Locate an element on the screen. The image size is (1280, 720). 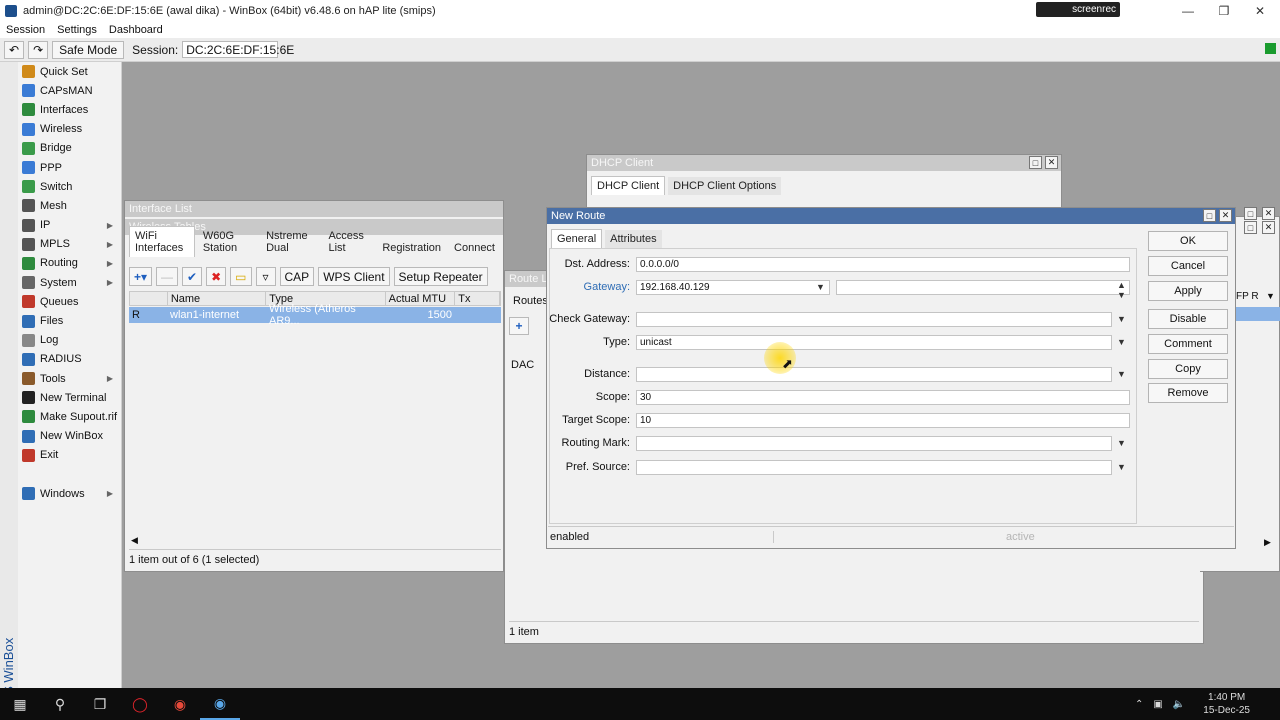
menu-dashboard: Dashboard is located at coordinates (136, 30).